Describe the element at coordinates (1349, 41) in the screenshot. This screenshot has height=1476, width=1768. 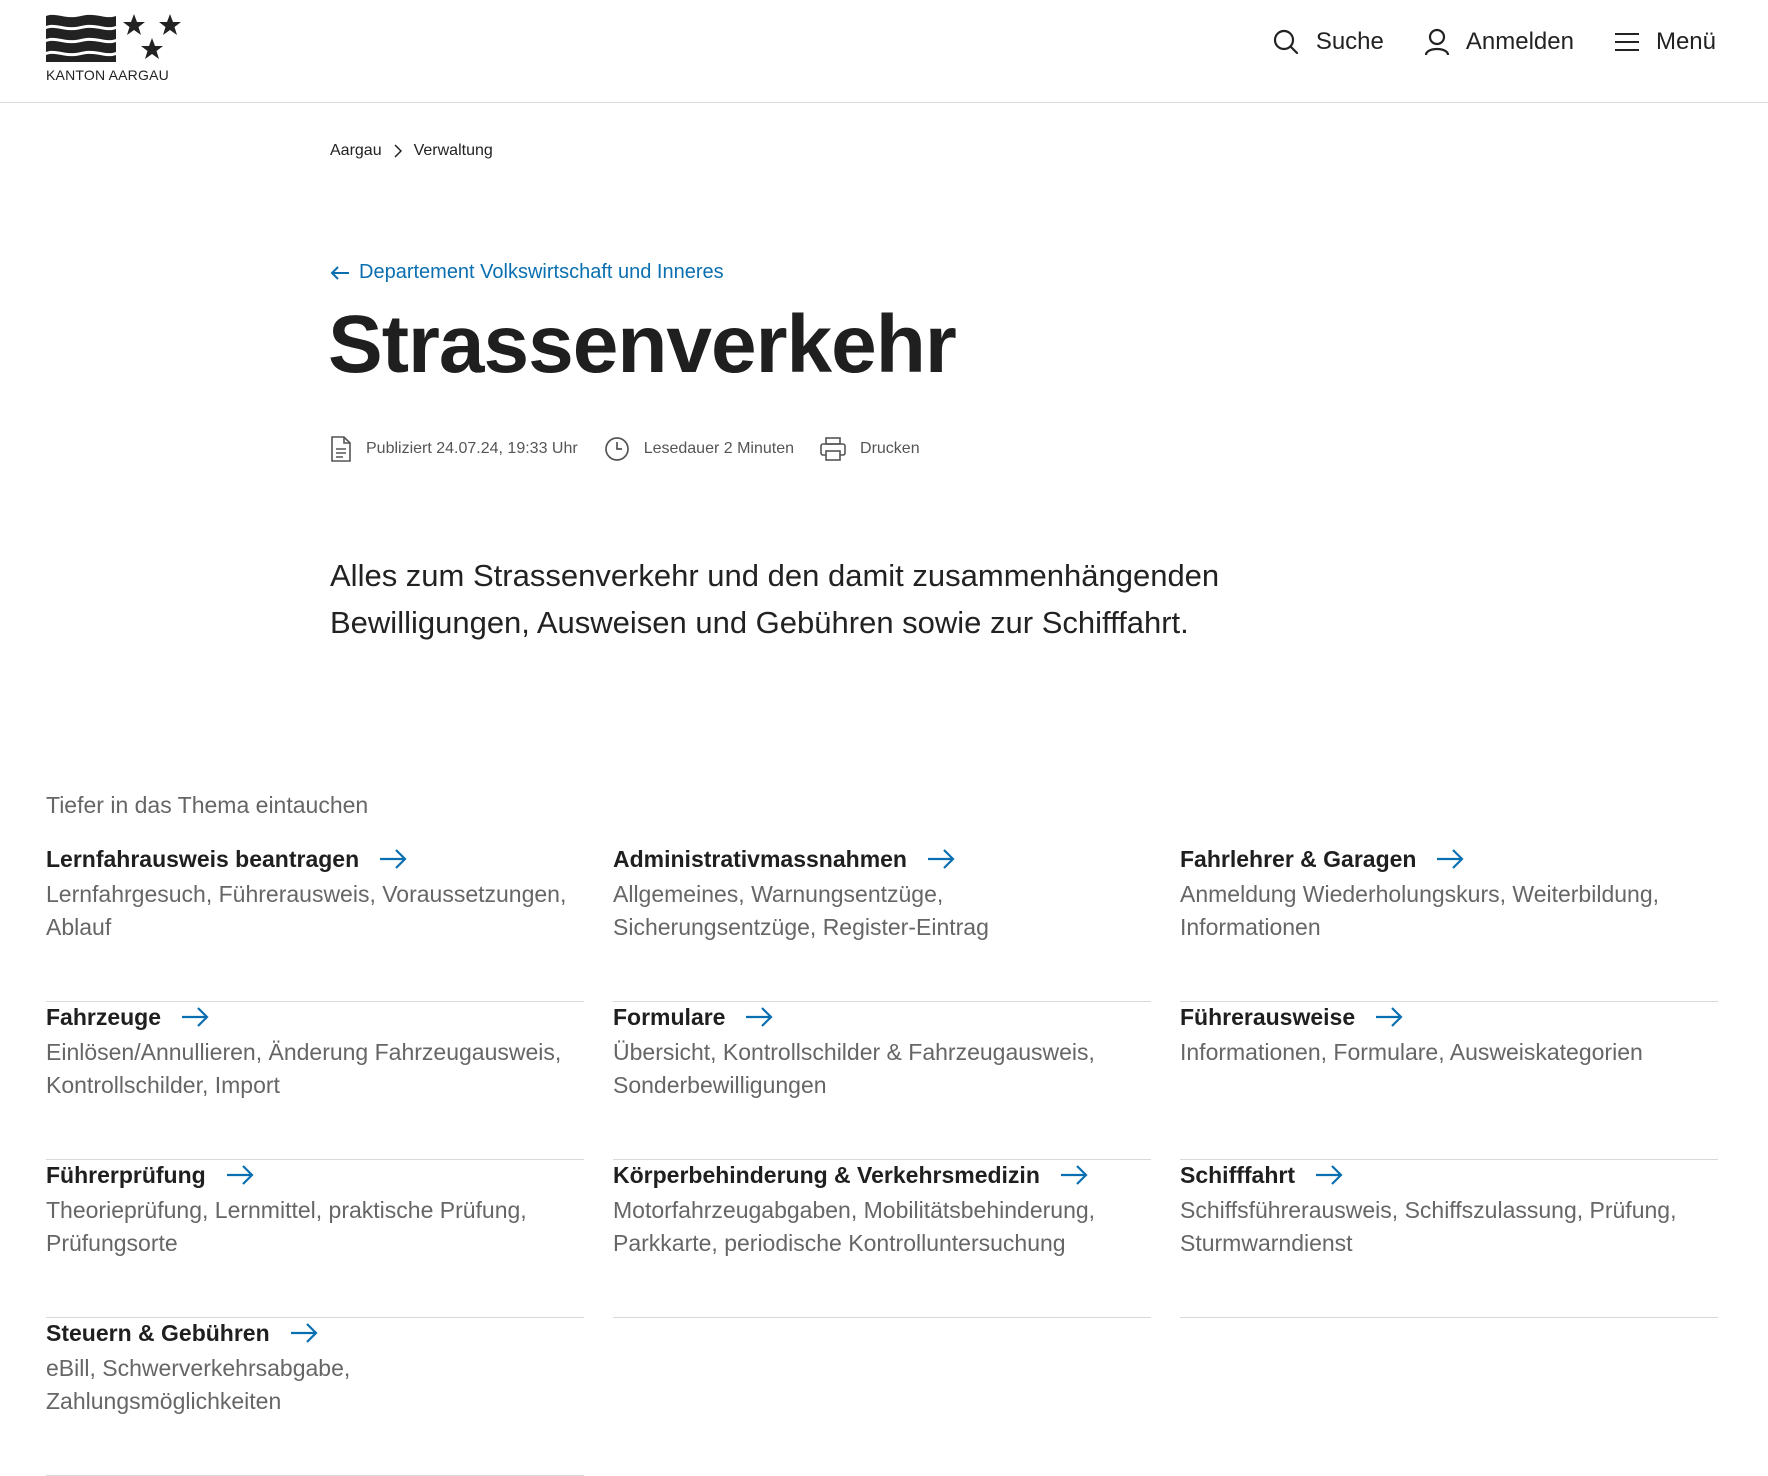
I see `search-label: Suche` at that location.